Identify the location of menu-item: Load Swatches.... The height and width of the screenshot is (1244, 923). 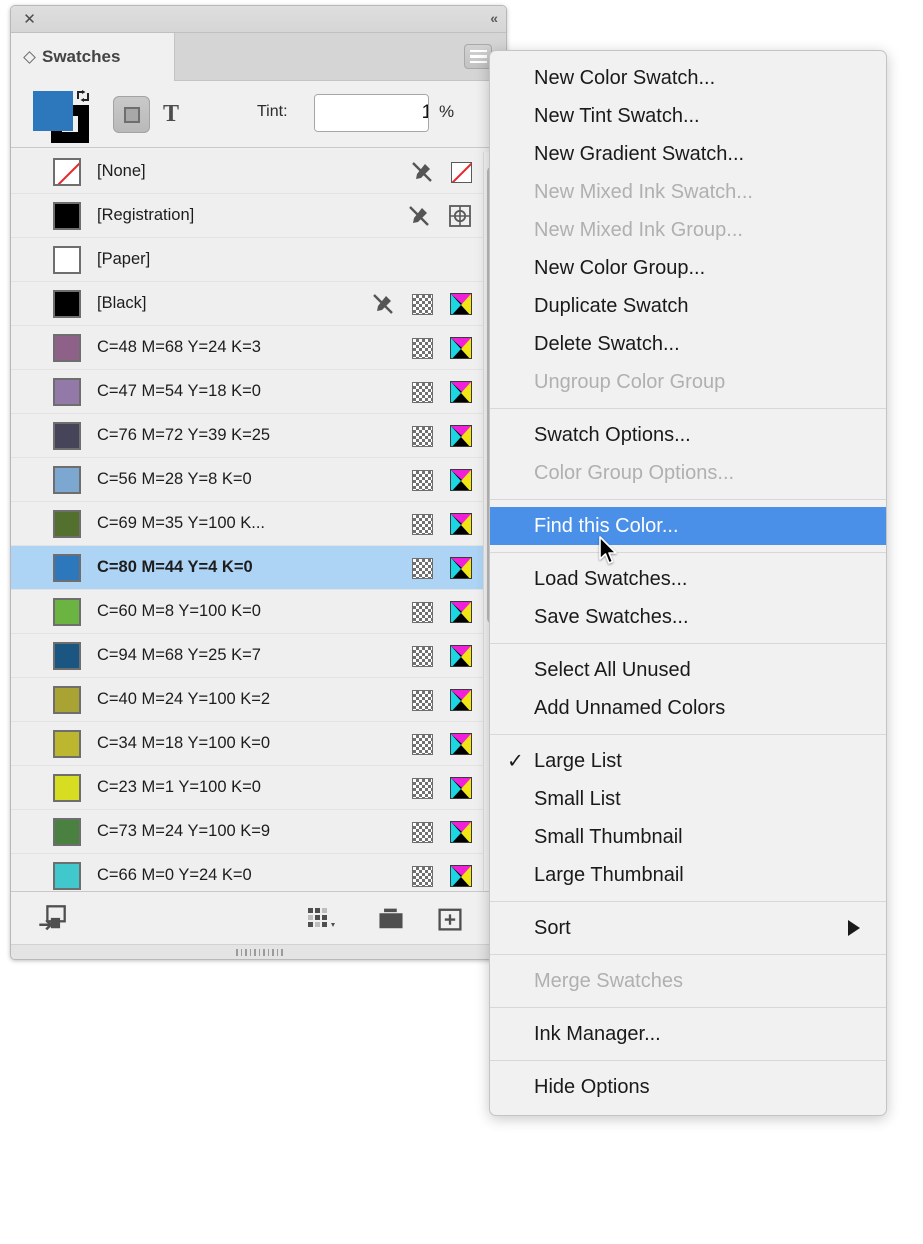
(688, 579).